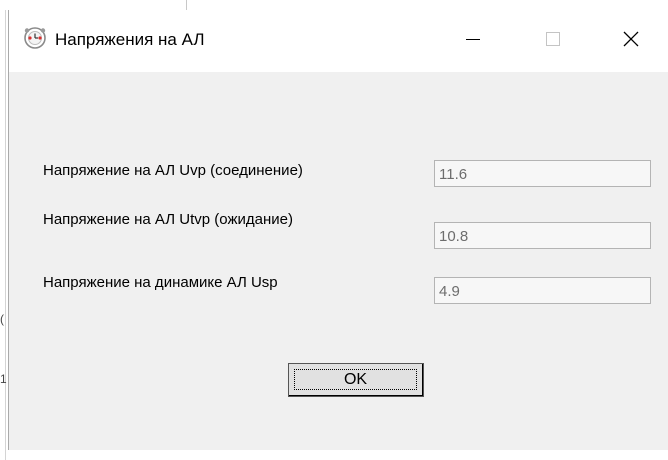  I want to click on title-bar: Напряжения на АЛ, so click(338, 41).